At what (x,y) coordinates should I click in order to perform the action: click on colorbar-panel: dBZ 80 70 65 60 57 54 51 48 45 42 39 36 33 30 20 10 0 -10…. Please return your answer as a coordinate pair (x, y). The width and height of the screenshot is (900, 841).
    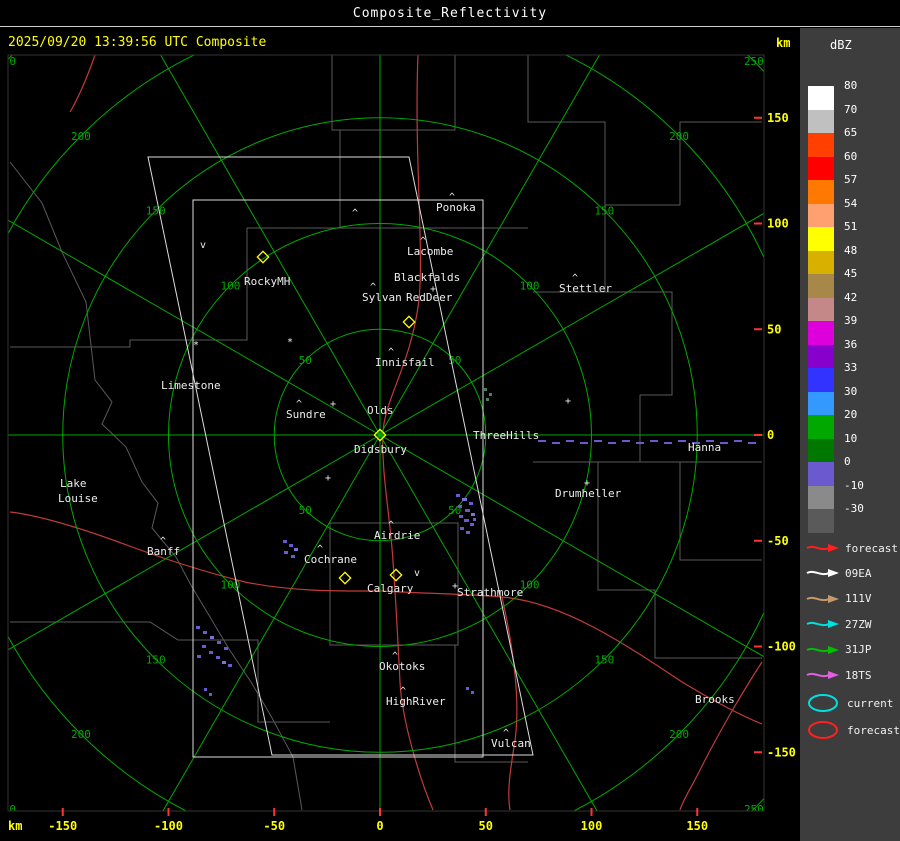
    Looking at the image, I should click on (850, 434).